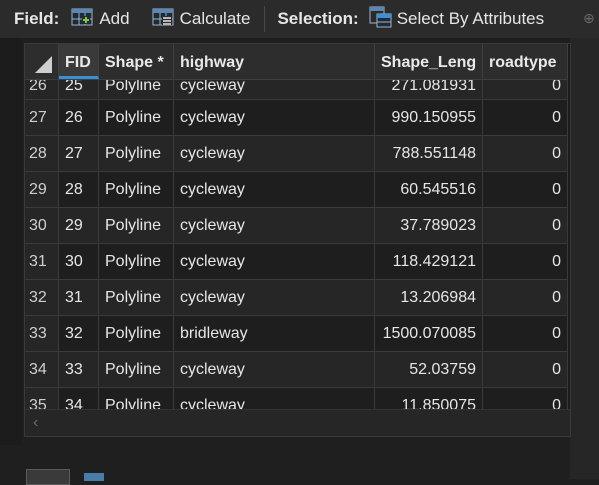 The width and height of the screenshot is (599, 485). I want to click on table-row: 28 27 Polyline cycleway 788.551148 0, so click(297, 154).